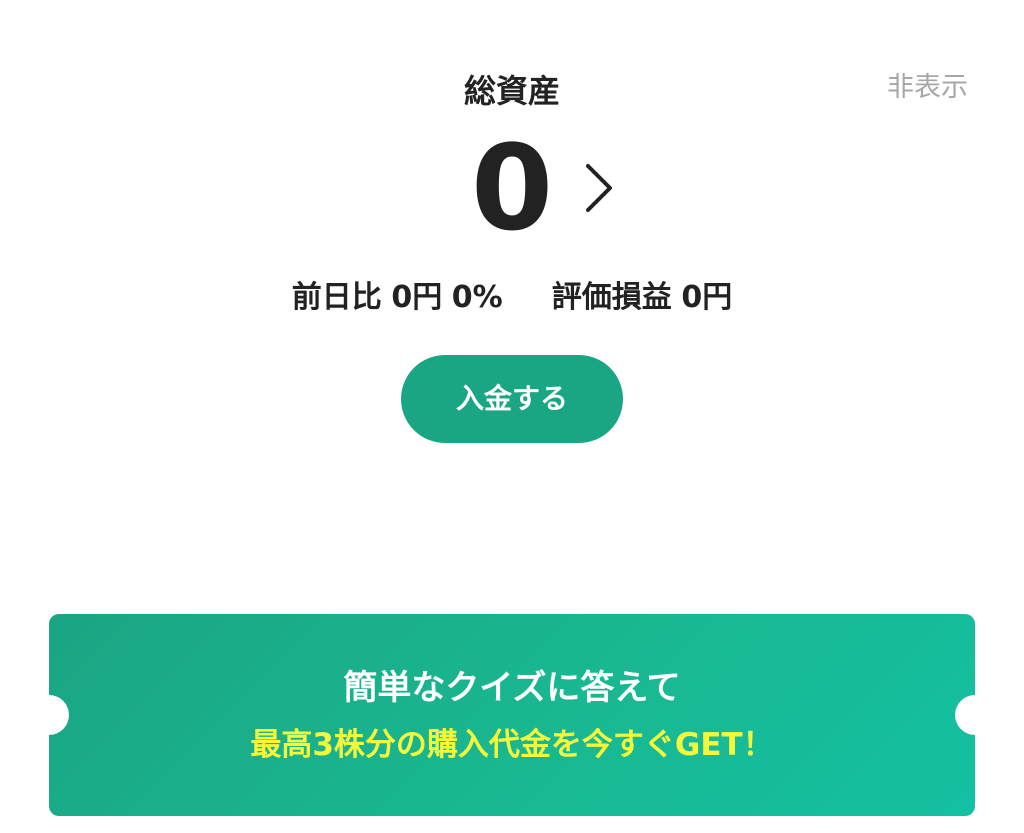  I want to click on day-change-percent: 0%, so click(477, 297).